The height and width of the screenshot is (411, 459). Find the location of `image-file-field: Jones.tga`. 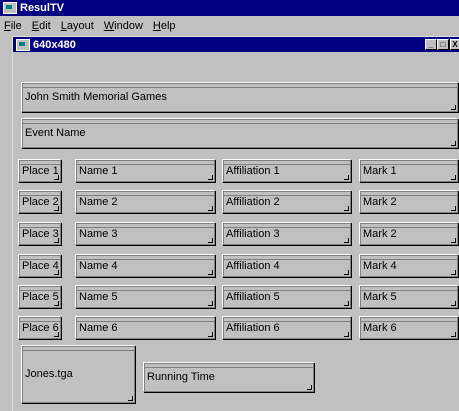

image-file-field: Jones.tga is located at coordinates (78, 374).